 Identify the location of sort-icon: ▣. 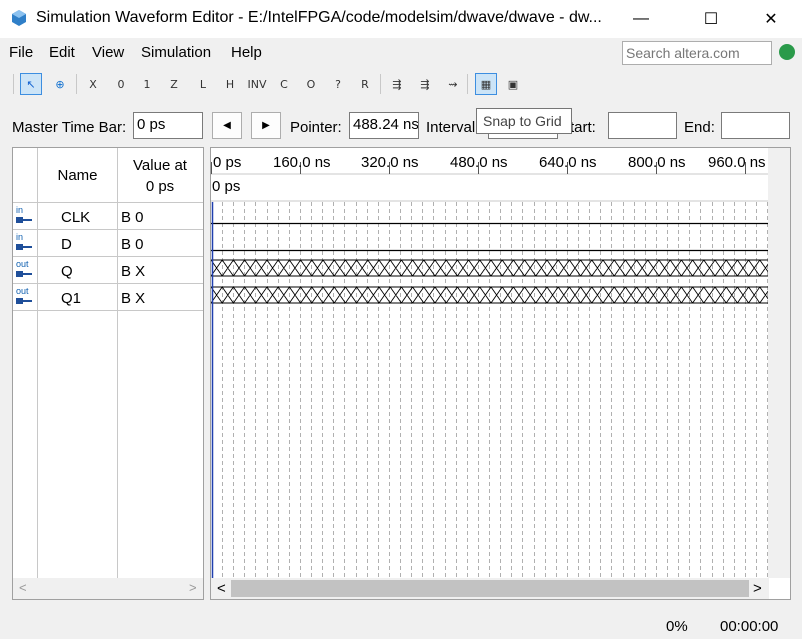
(513, 84).